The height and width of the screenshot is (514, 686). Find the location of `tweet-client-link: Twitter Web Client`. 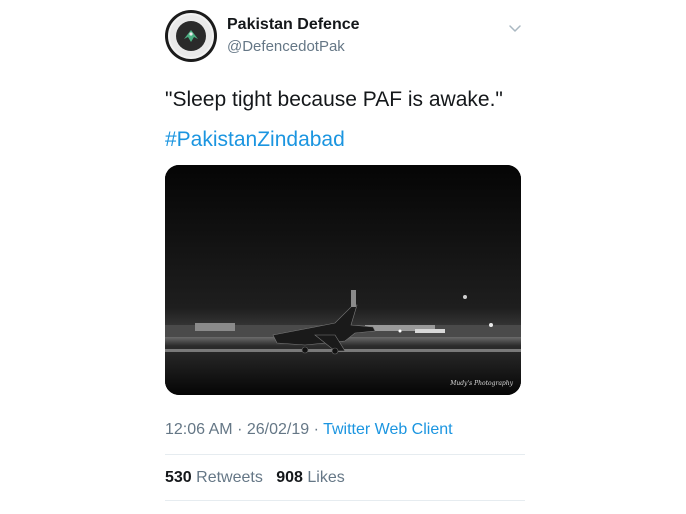

tweet-client-link: Twitter Web Client is located at coordinates (388, 429).